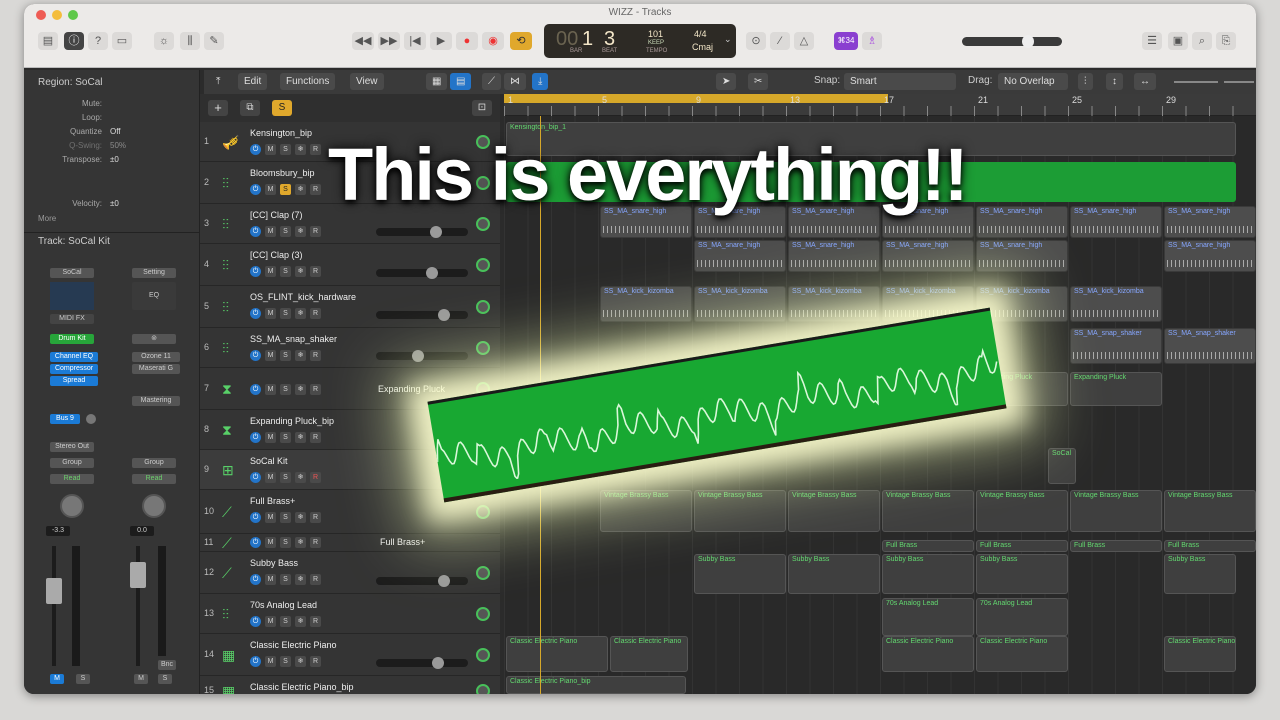 The image size is (1280, 720). Describe the element at coordinates (74, 369) in the screenshot. I see `strip1-fx-2: Compressor` at that location.